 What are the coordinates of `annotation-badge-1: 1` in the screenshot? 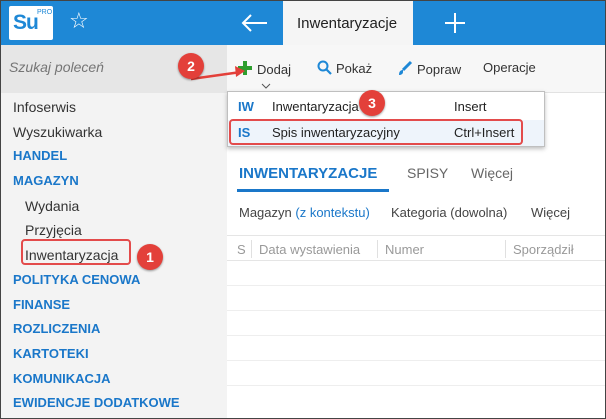 It's located at (150, 257).